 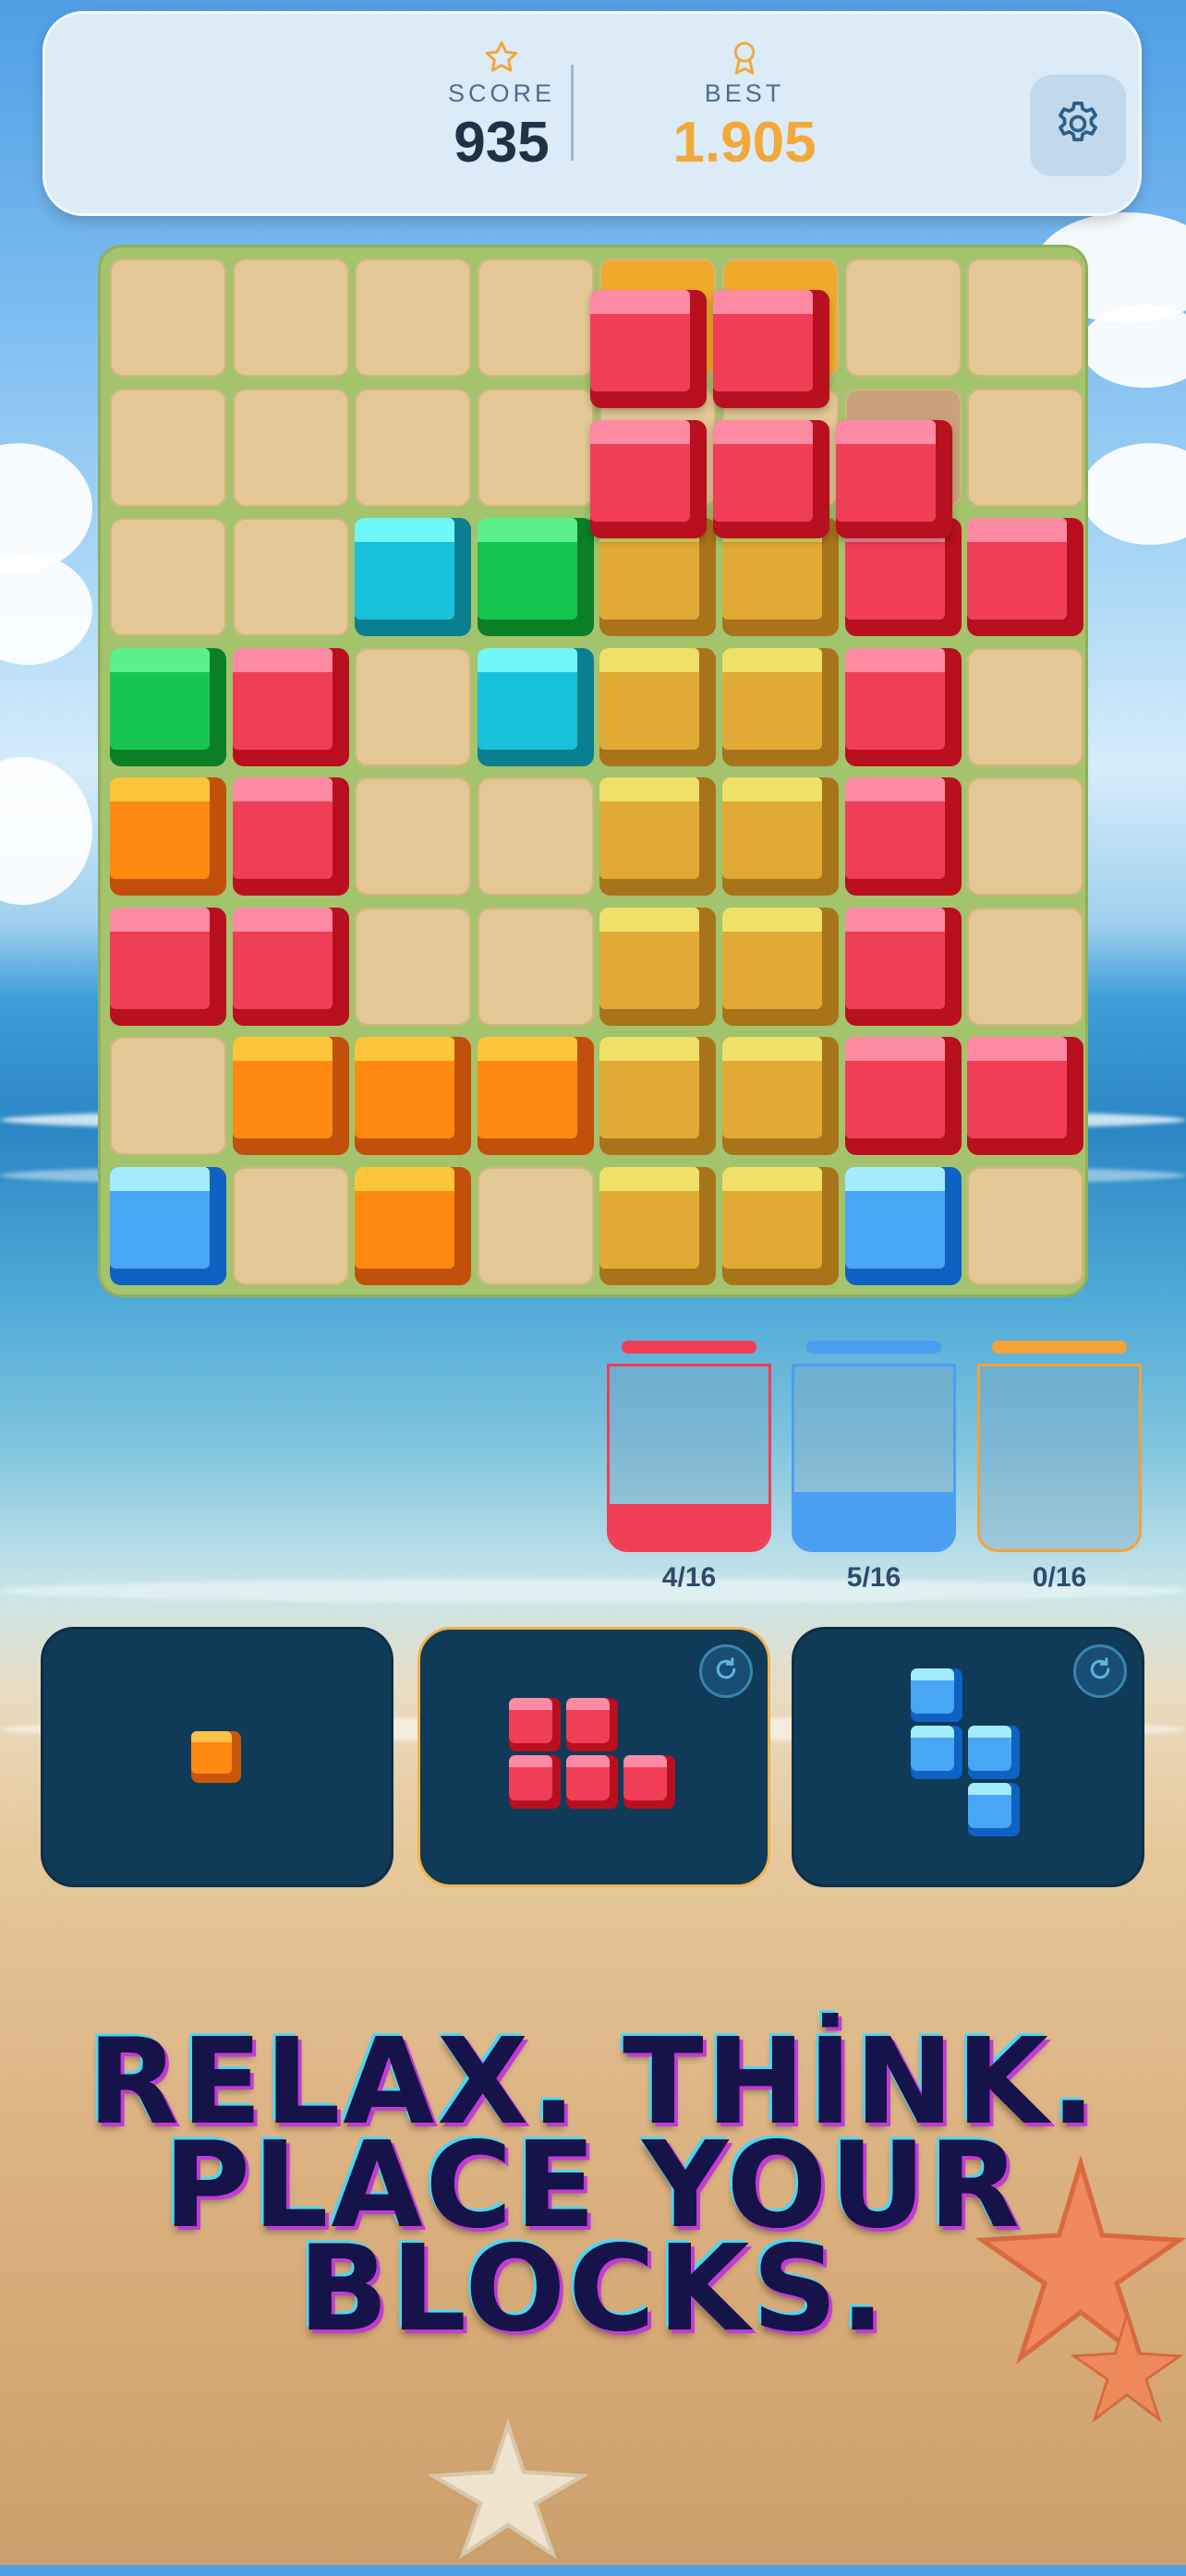 I want to click on best-panel: BEST 1.905, so click(x=745, y=107).